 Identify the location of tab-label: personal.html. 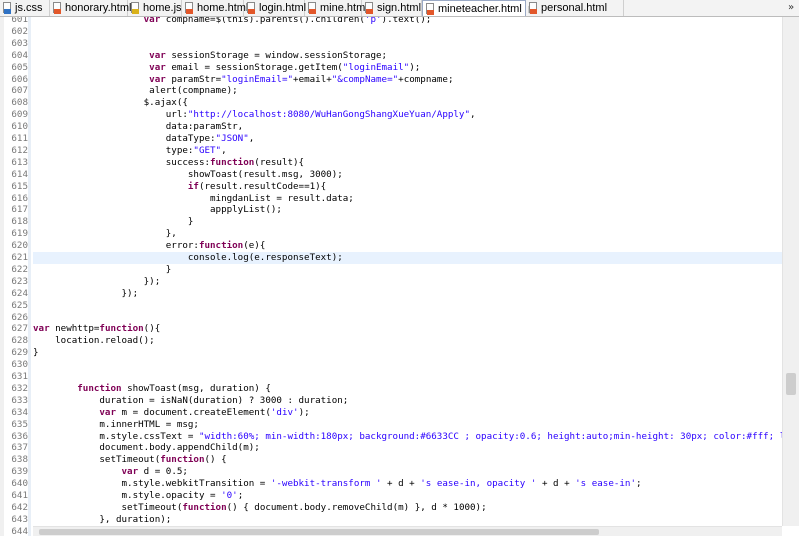
(574, 8).